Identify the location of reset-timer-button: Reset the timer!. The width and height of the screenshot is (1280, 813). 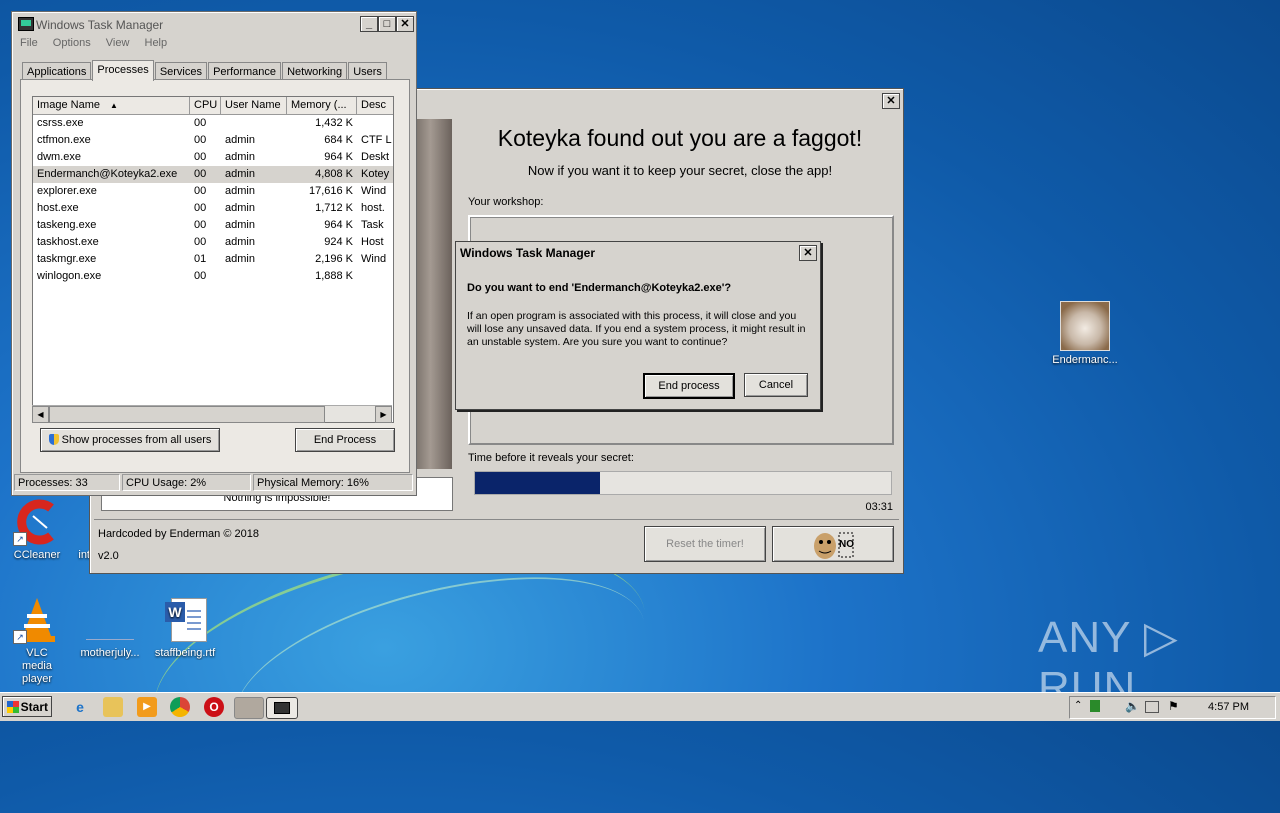
(705, 544).